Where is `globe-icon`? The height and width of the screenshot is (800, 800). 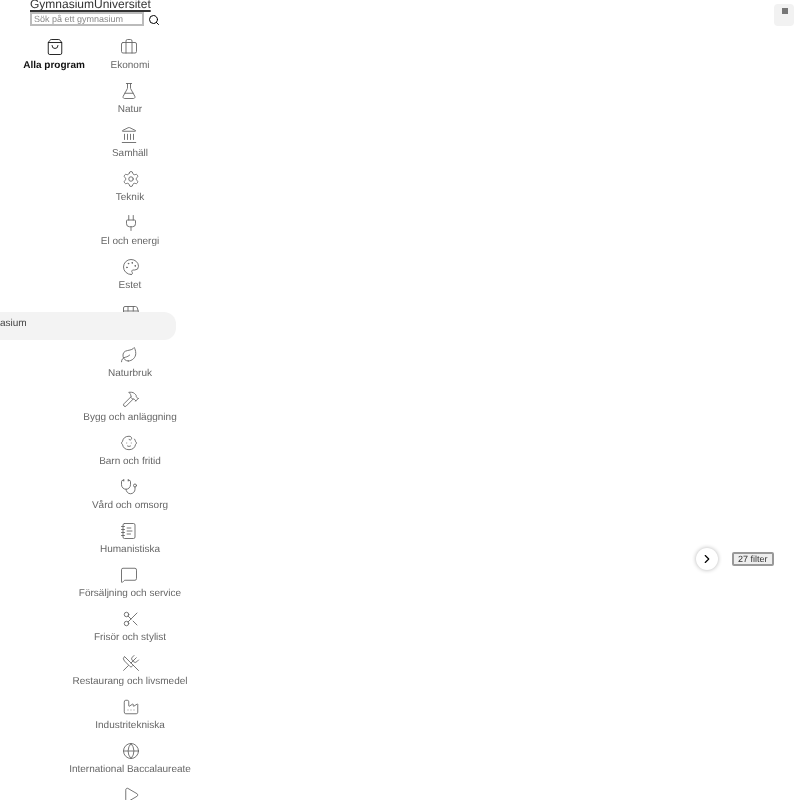 globe-icon is located at coordinates (130, 751).